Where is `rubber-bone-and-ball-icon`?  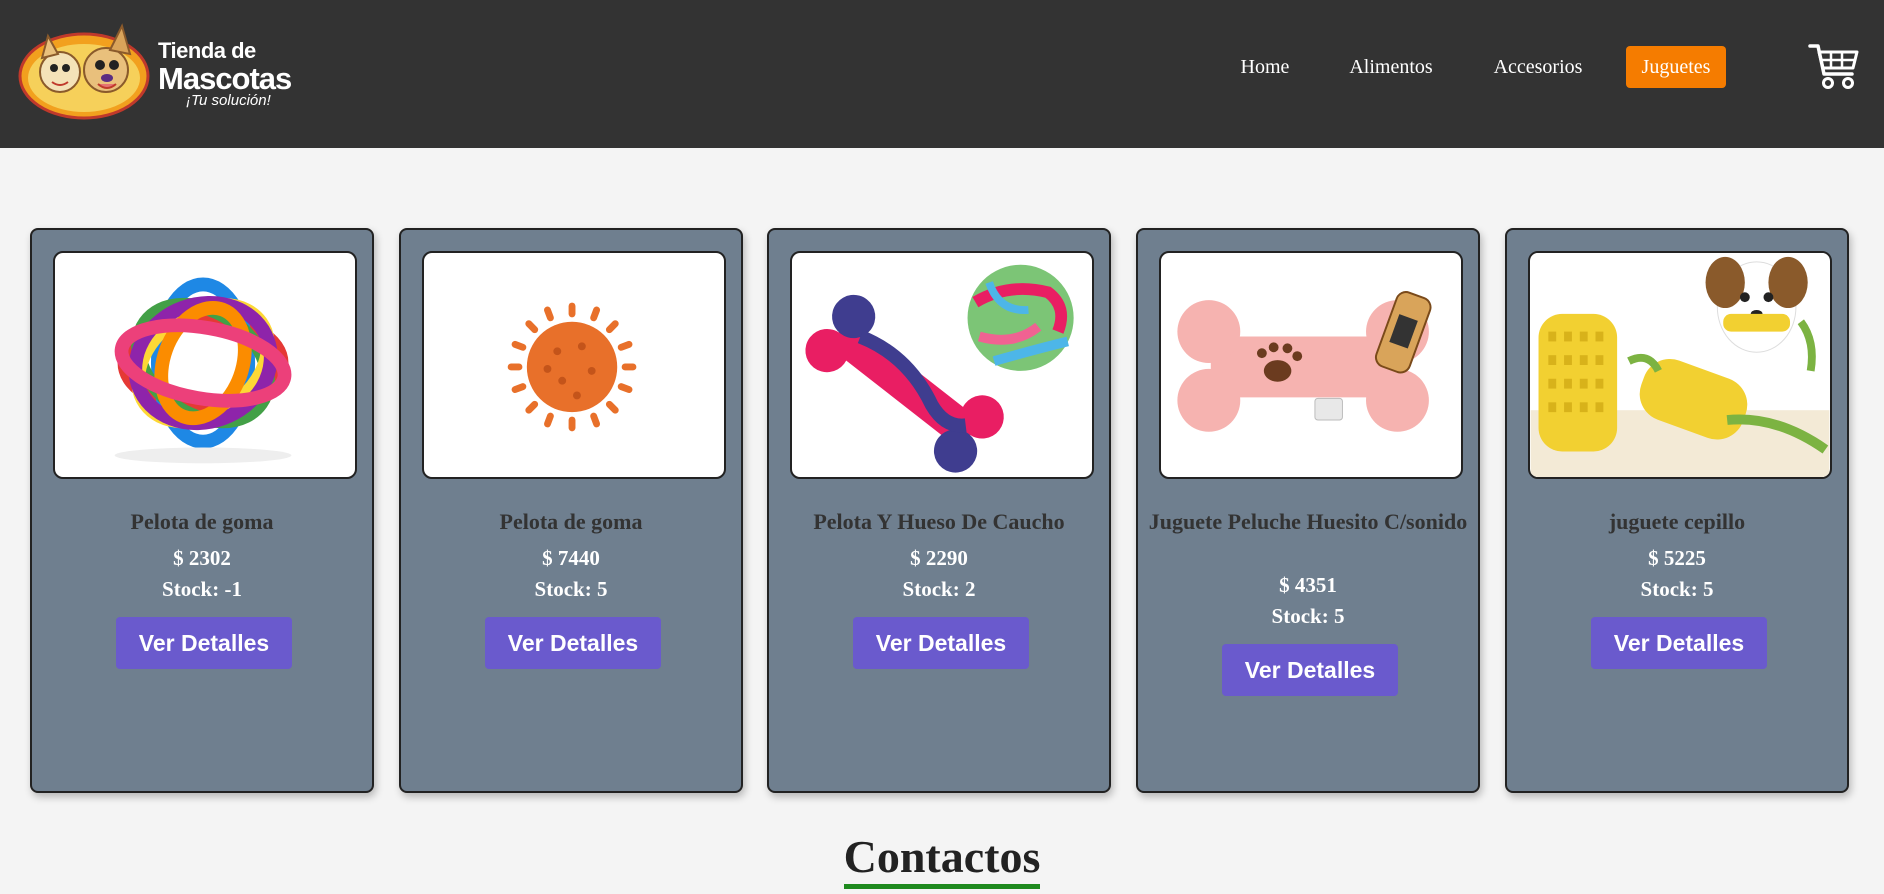
rubber-bone-and-ball-icon is located at coordinates (939, 368).